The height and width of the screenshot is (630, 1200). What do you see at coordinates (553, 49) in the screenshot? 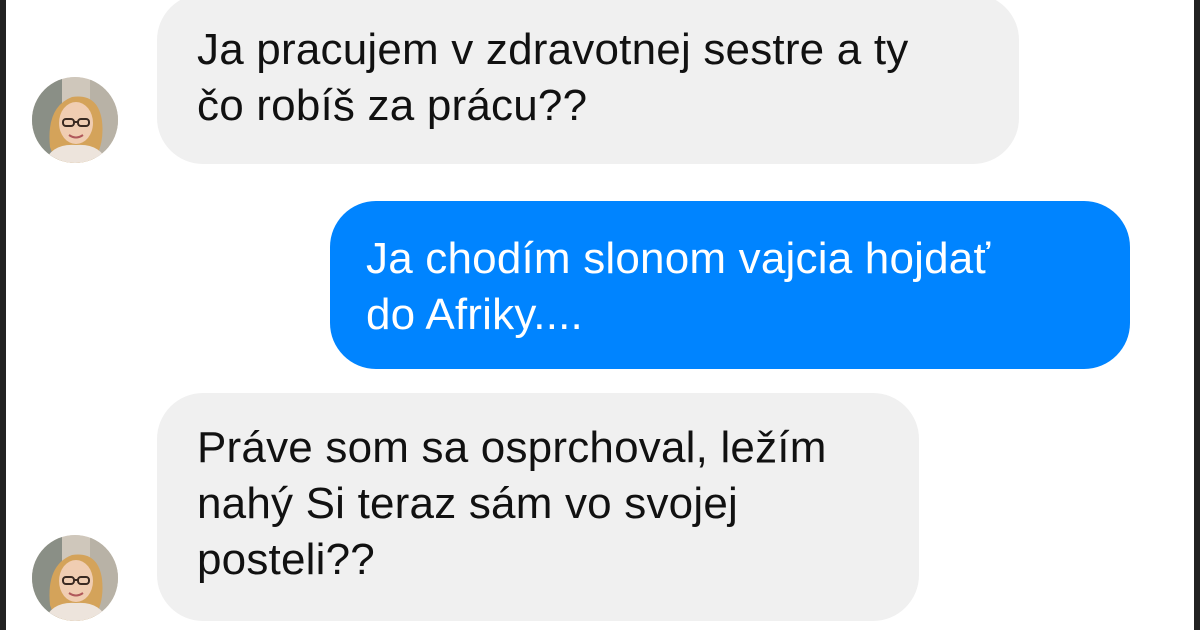
I see `message-text-line: Ja pracujem v zdravotnej sestre a ty` at bounding box center [553, 49].